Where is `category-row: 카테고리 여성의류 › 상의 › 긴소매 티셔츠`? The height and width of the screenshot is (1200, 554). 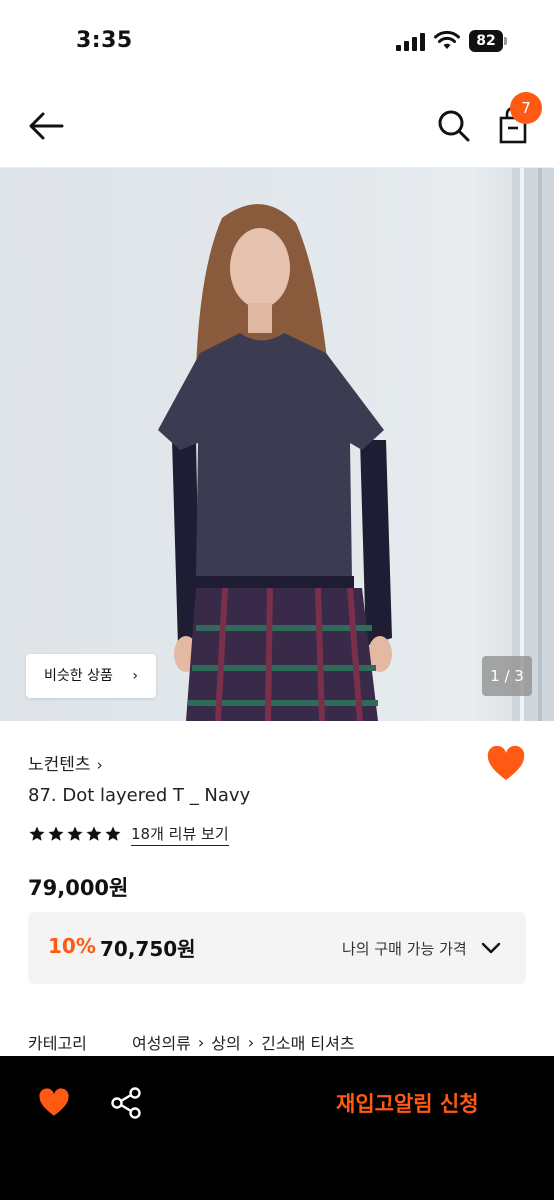
category-row: 카테고리 여성의류 › 상의 › 긴소매 티셔츠 is located at coordinates (191, 1042).